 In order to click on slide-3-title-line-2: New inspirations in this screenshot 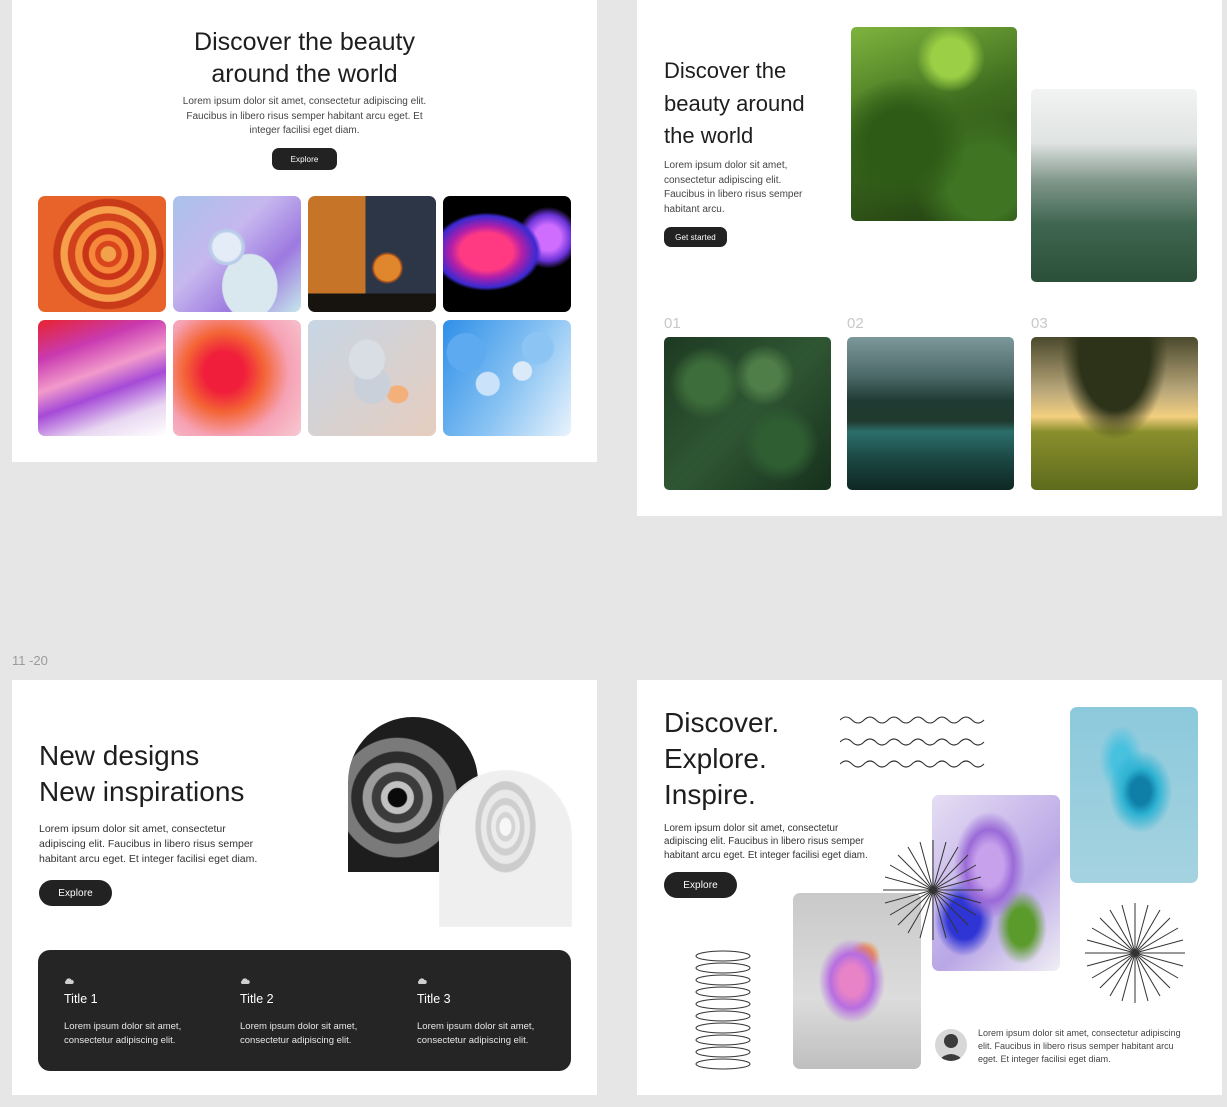, I will do `click(142, 791)`.